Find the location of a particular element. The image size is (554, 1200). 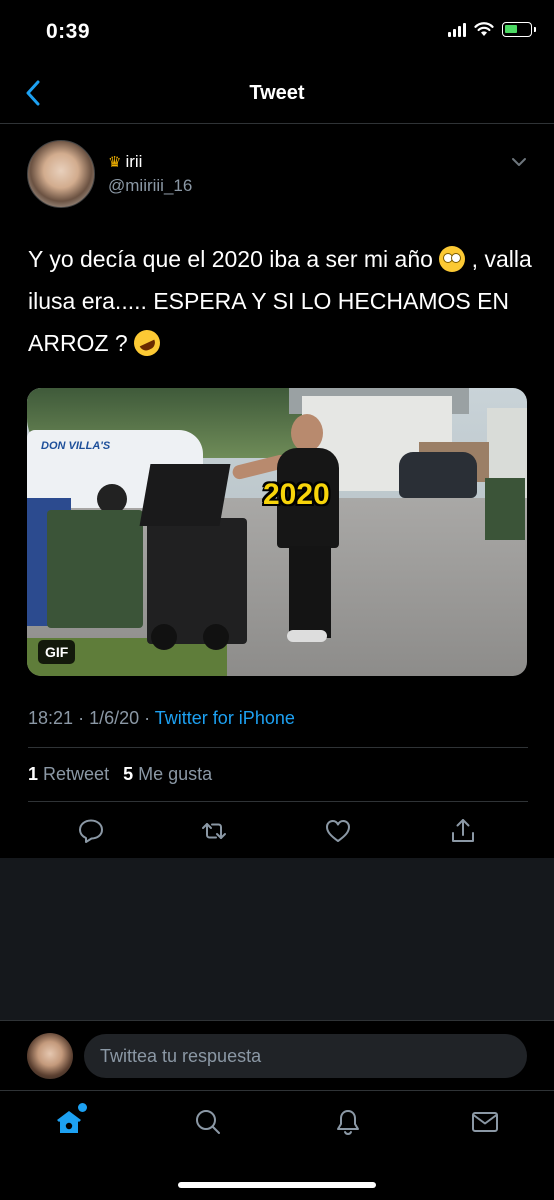

new-content-dot is located at coordinates (82, 1107).